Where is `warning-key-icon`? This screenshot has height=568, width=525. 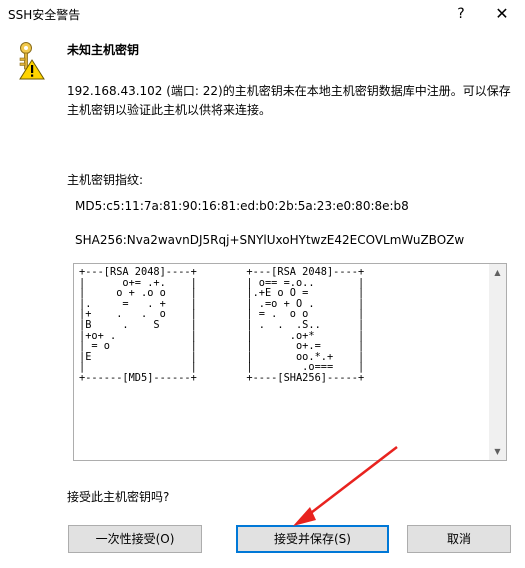
warning-key-icon is located at coordinates (32, 61).